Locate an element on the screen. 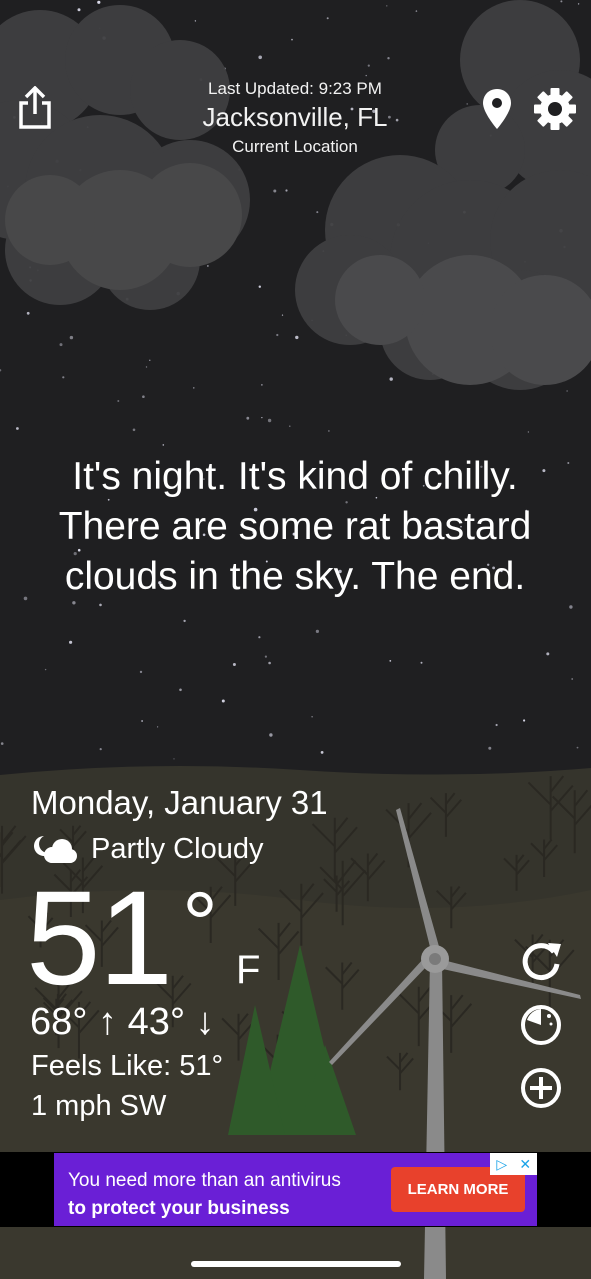  close-ad-icon: ✕ is located at coordinates (526, 1164).